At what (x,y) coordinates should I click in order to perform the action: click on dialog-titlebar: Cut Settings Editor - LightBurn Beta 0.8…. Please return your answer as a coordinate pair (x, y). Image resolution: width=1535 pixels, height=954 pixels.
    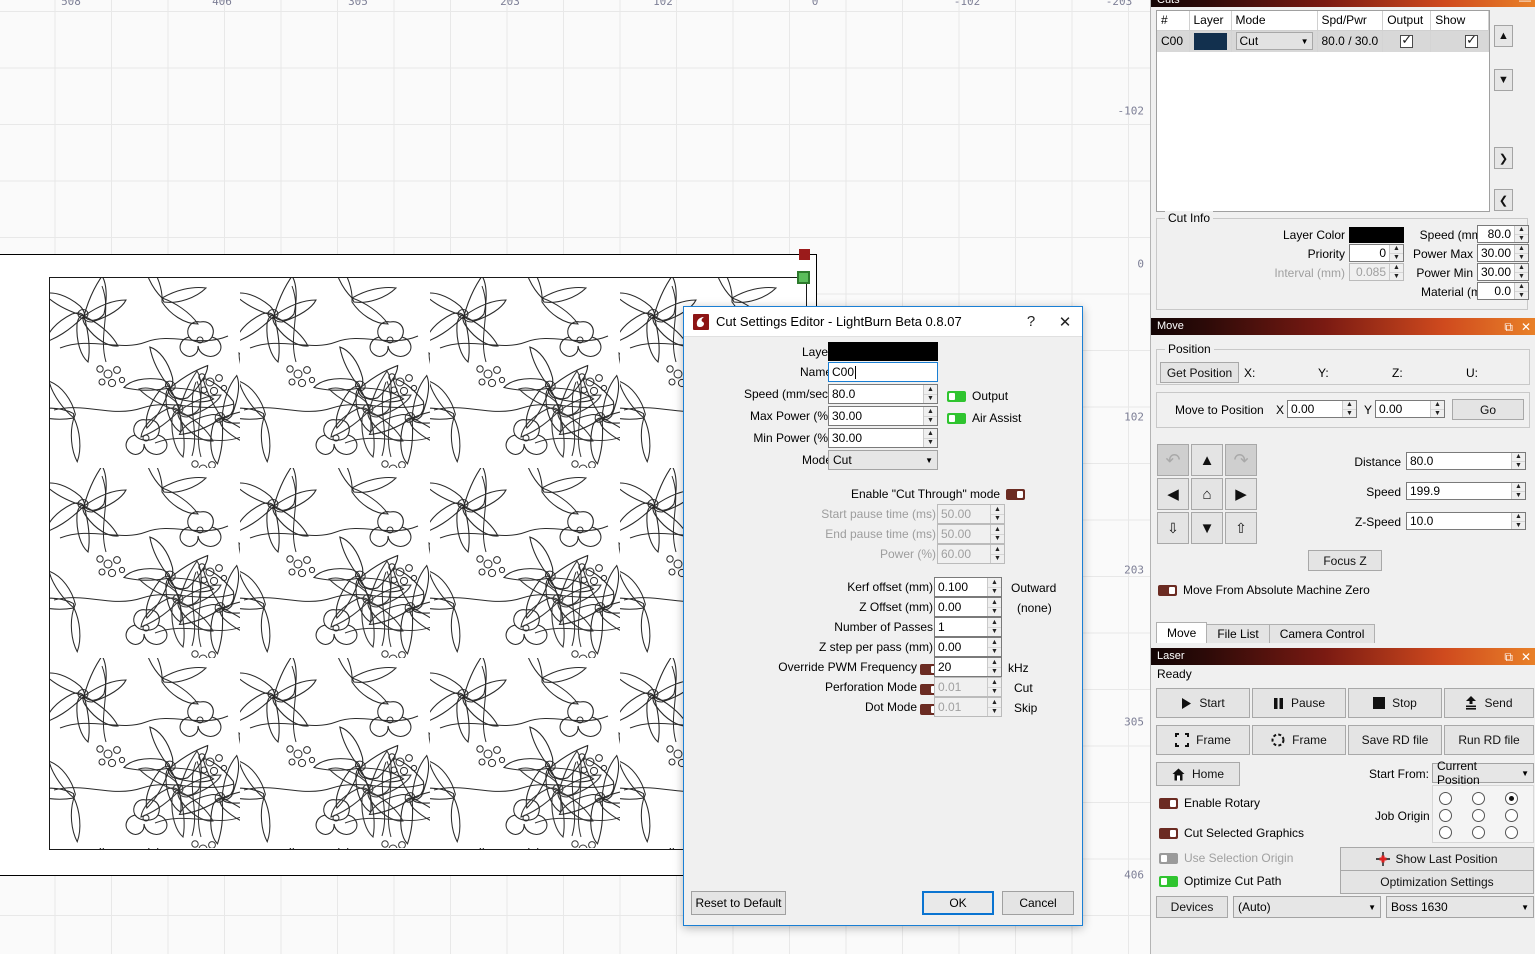
    Looking at the image, I should click on (883, 322).